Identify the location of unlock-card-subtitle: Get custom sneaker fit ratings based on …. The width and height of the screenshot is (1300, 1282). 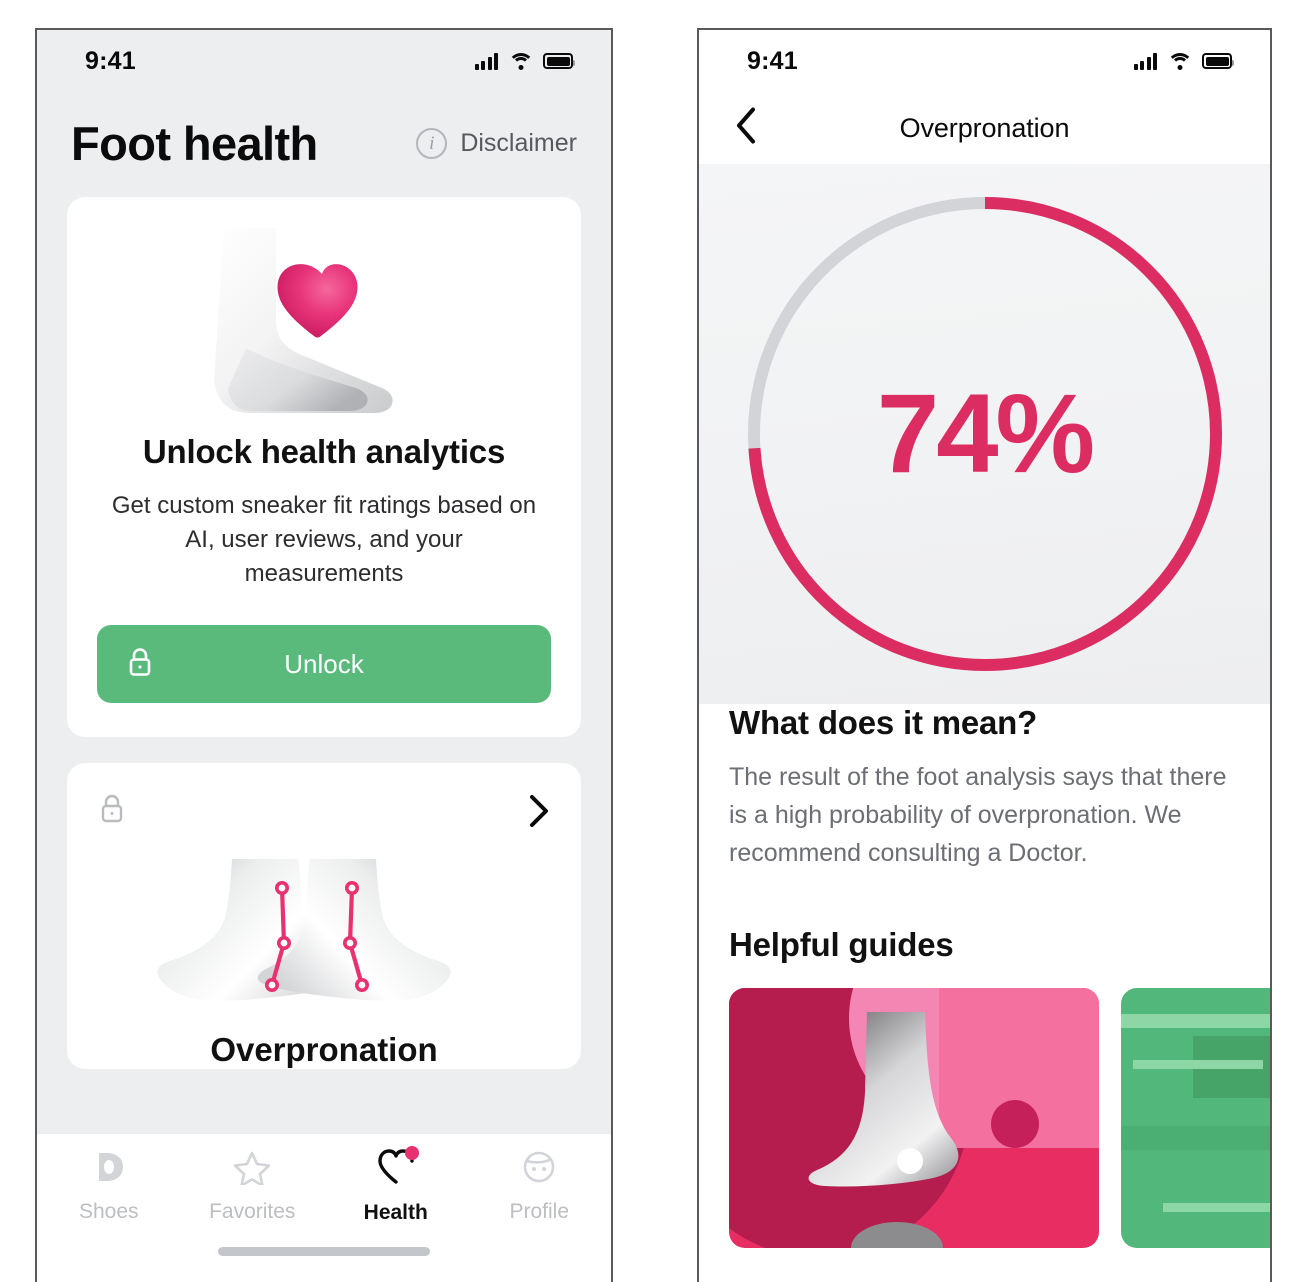
(324, 540).